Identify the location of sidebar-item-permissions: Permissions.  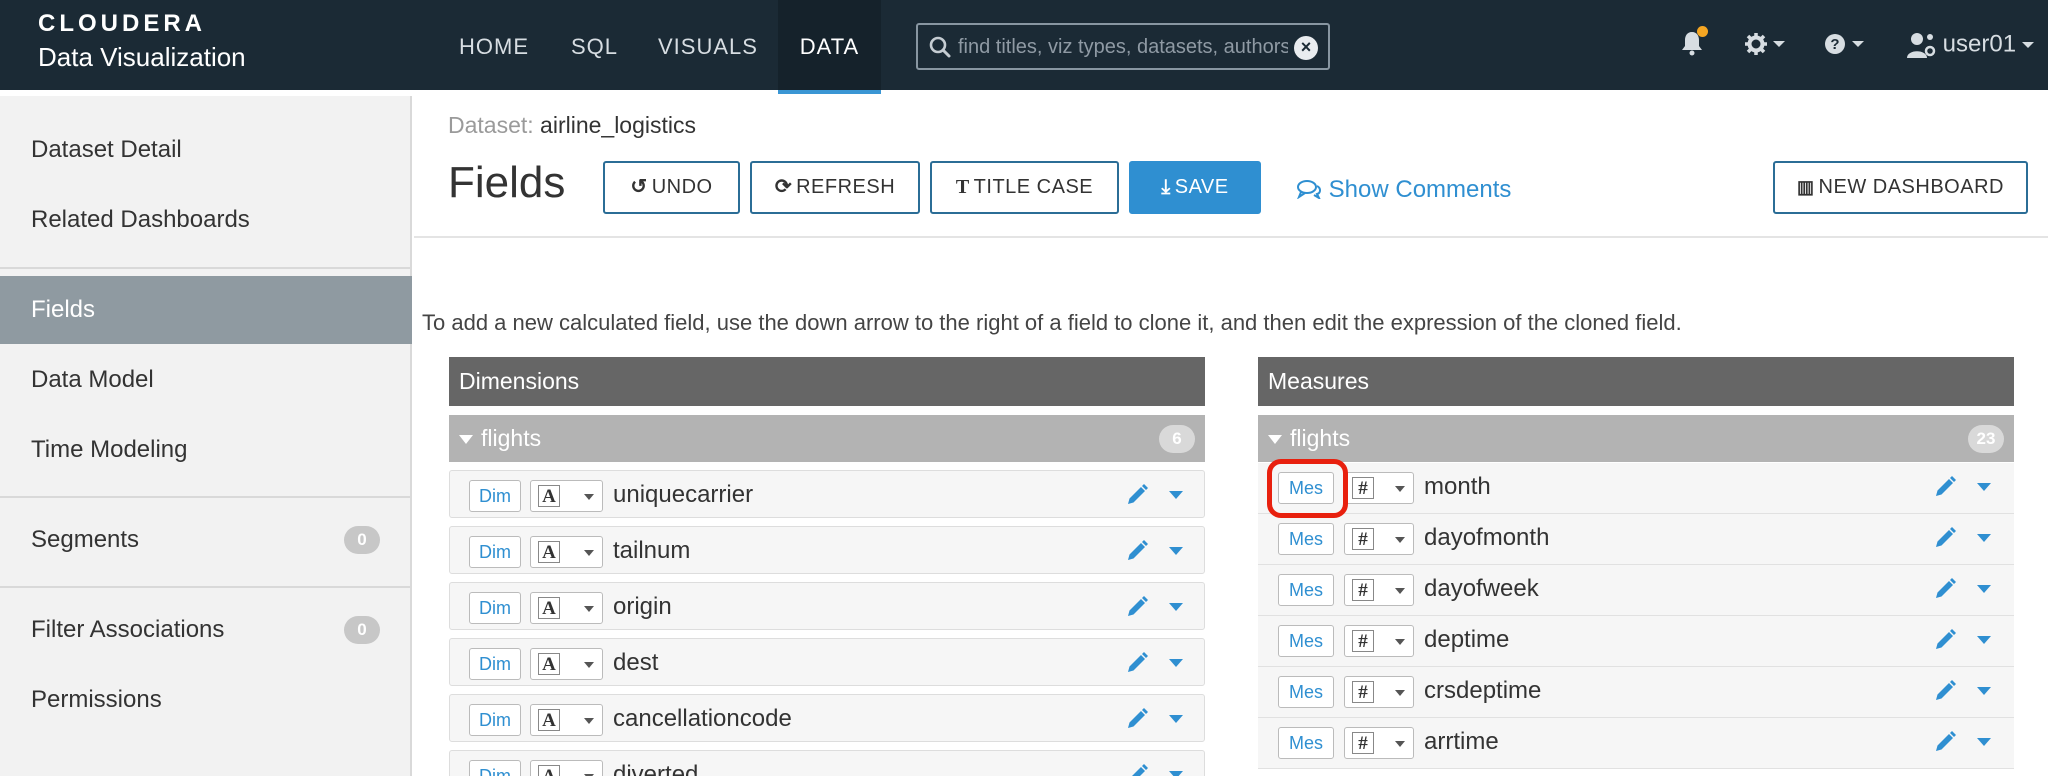
(206, 700).